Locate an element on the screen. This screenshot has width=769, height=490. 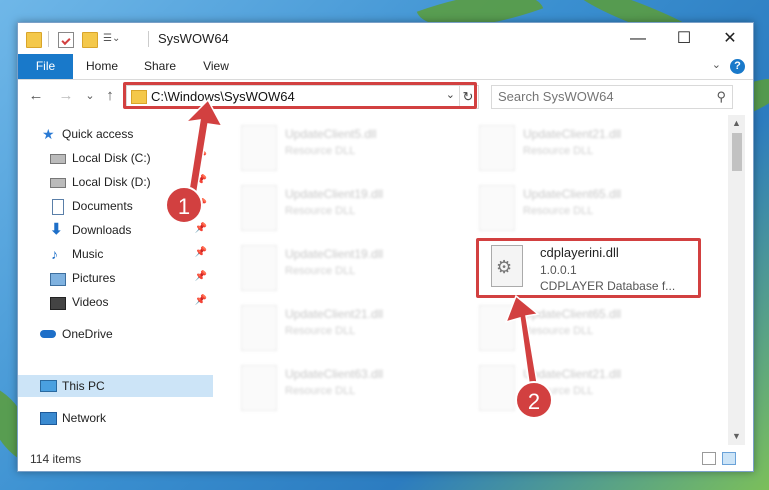
callout-two: 2 is located at coordinates (534, 400).